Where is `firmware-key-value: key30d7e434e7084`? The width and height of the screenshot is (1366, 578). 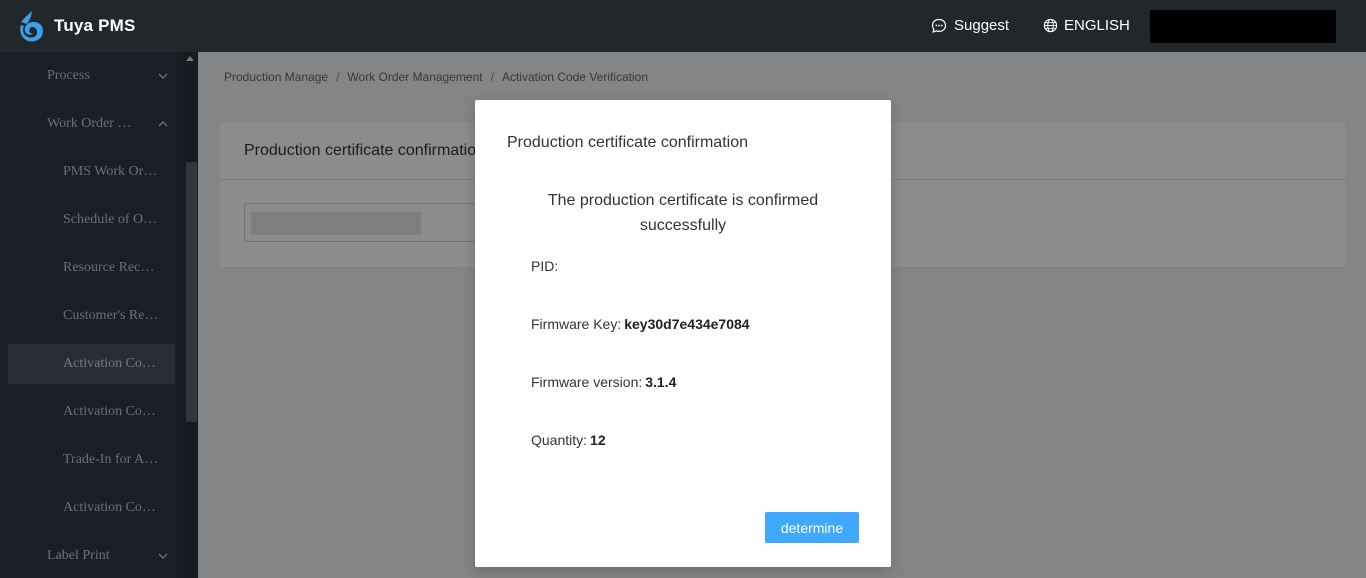
firmware-key-value: key30d7e434e7084 is located at coordinates (687, 324).